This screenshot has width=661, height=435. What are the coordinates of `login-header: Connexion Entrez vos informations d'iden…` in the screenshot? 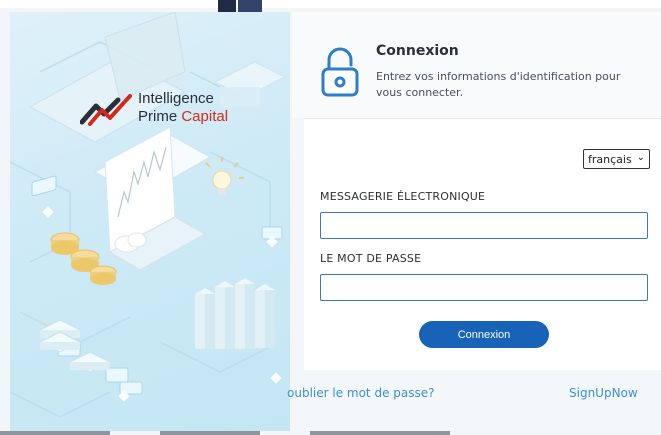 It's located at (476, 65).